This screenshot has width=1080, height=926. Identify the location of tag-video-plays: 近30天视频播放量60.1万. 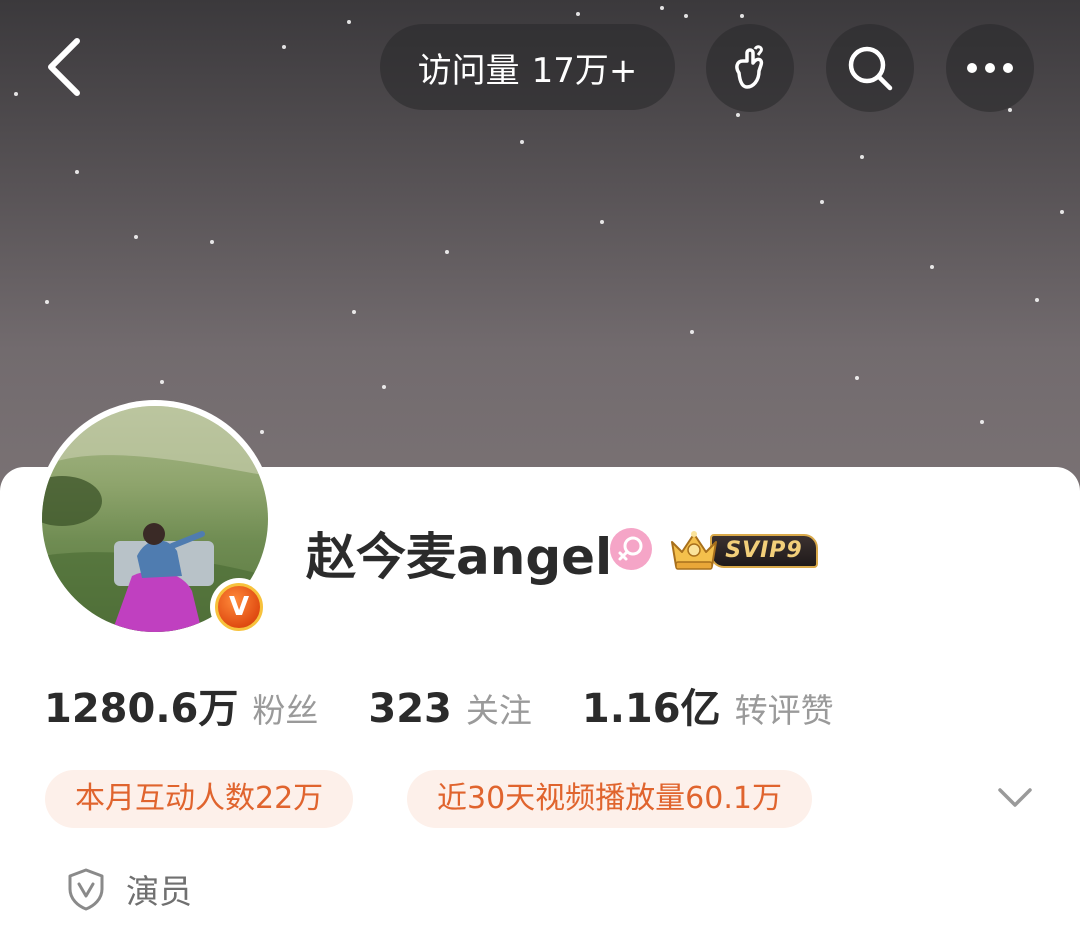
(609, 799).